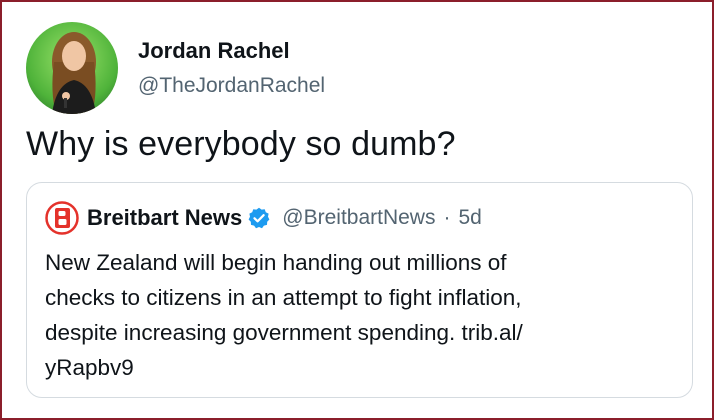 The image size is (714, 420). I want to click on quoted-tweet-header: Breitbart News @BreitbartNews · 5d, so click(358, 218).